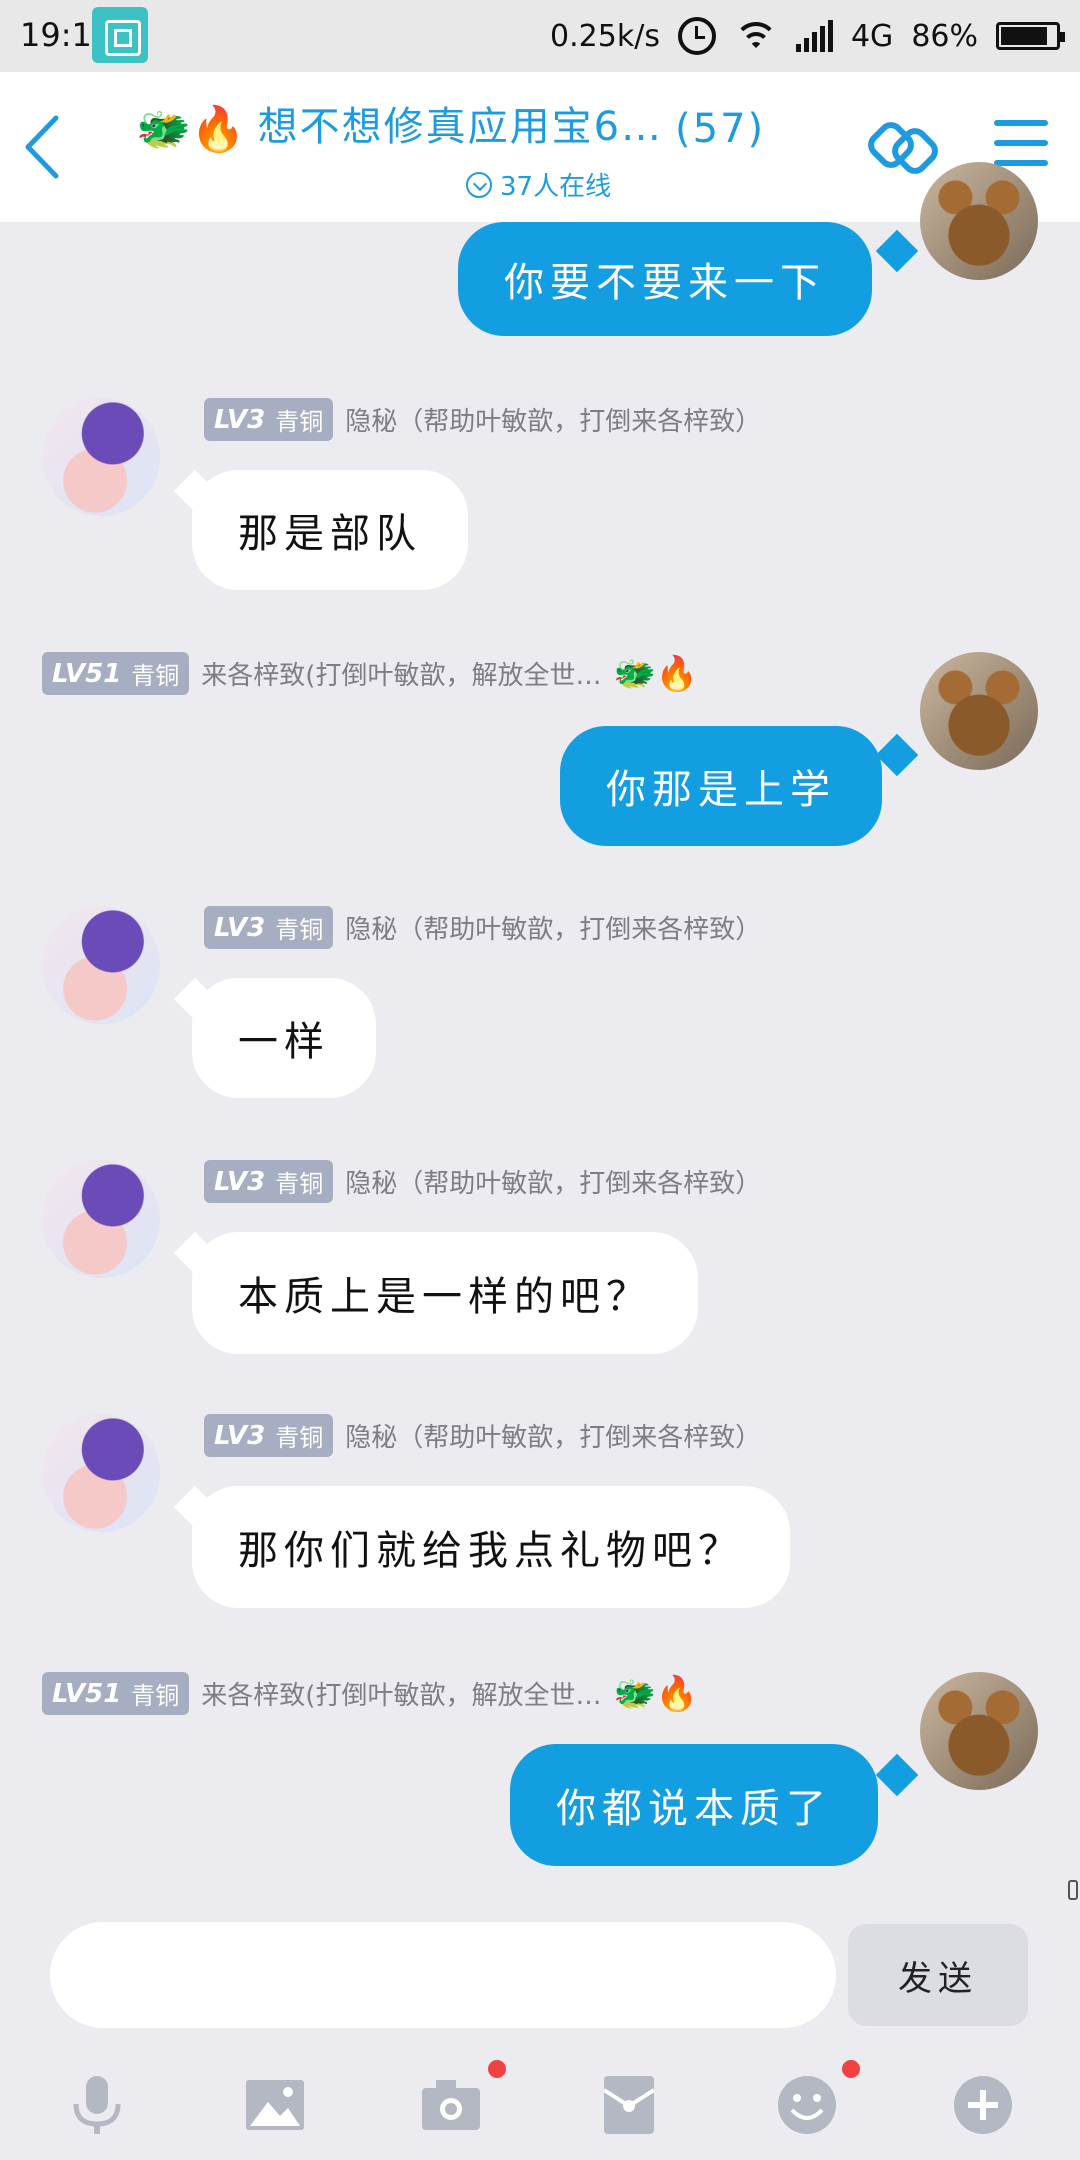 This screenshot has height=2160, width=1080. Describe the element at coordinates (451, 2105) in the screenshot. I see `camera-icon` at that location.